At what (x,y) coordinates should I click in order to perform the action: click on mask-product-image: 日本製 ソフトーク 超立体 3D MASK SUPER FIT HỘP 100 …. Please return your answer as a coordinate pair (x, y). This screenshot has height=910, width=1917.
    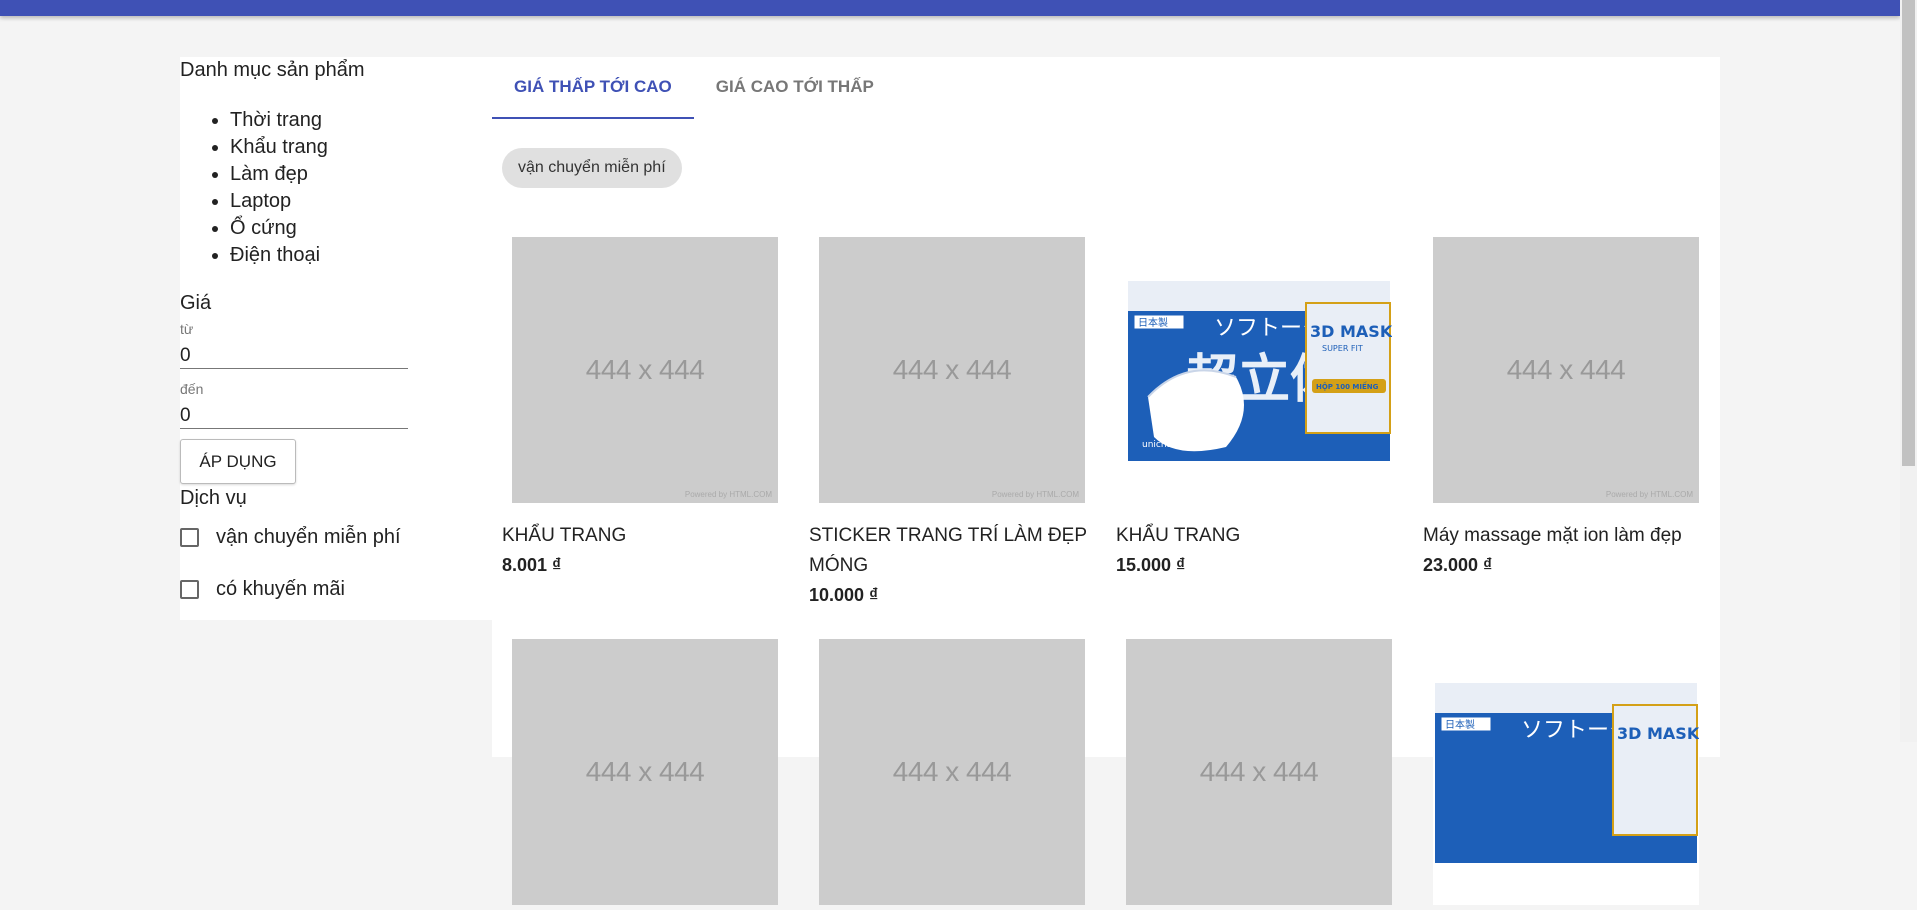
    Looking at the image, I should click on (1259, 370).